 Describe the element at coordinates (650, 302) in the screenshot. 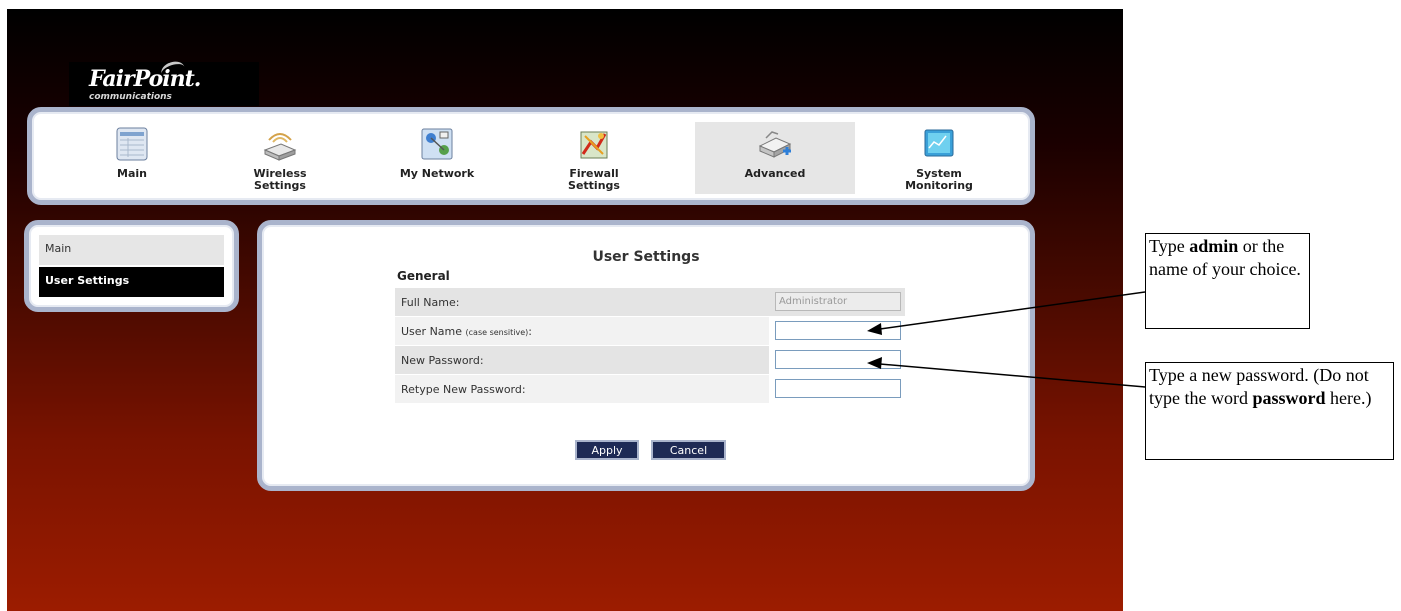

I see `full-name-row: Full Name:` at that location.